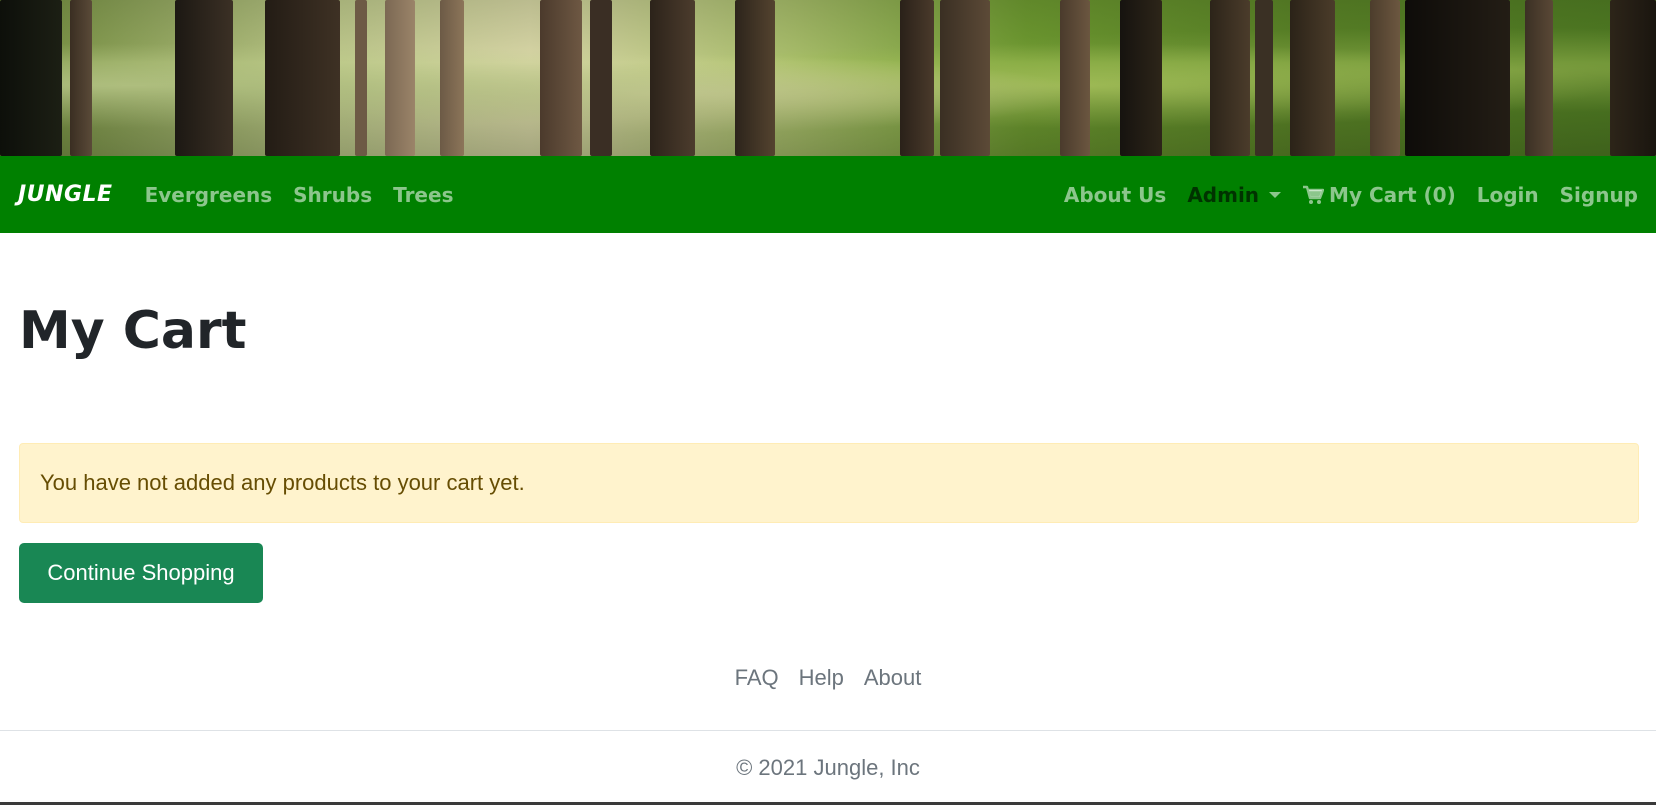 This screenshot has height=805, width=1656. I want to click on footer-link-faq: FAQ, so click(757, 678).